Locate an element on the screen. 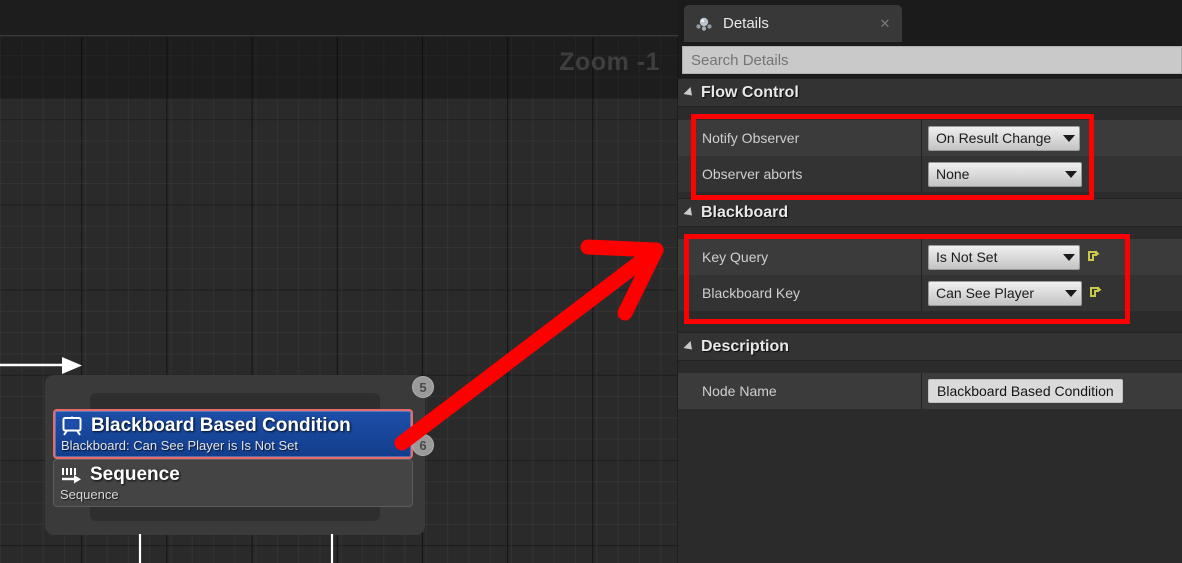  dropdown-blackboard-key: Can See Player is located at coordinates (1005, 293).